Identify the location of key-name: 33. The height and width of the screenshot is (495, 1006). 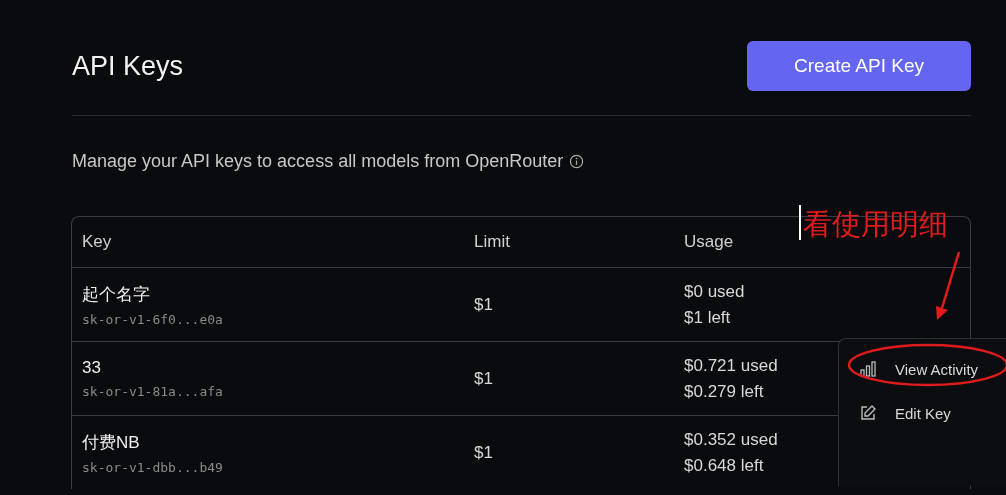
(91, 368).